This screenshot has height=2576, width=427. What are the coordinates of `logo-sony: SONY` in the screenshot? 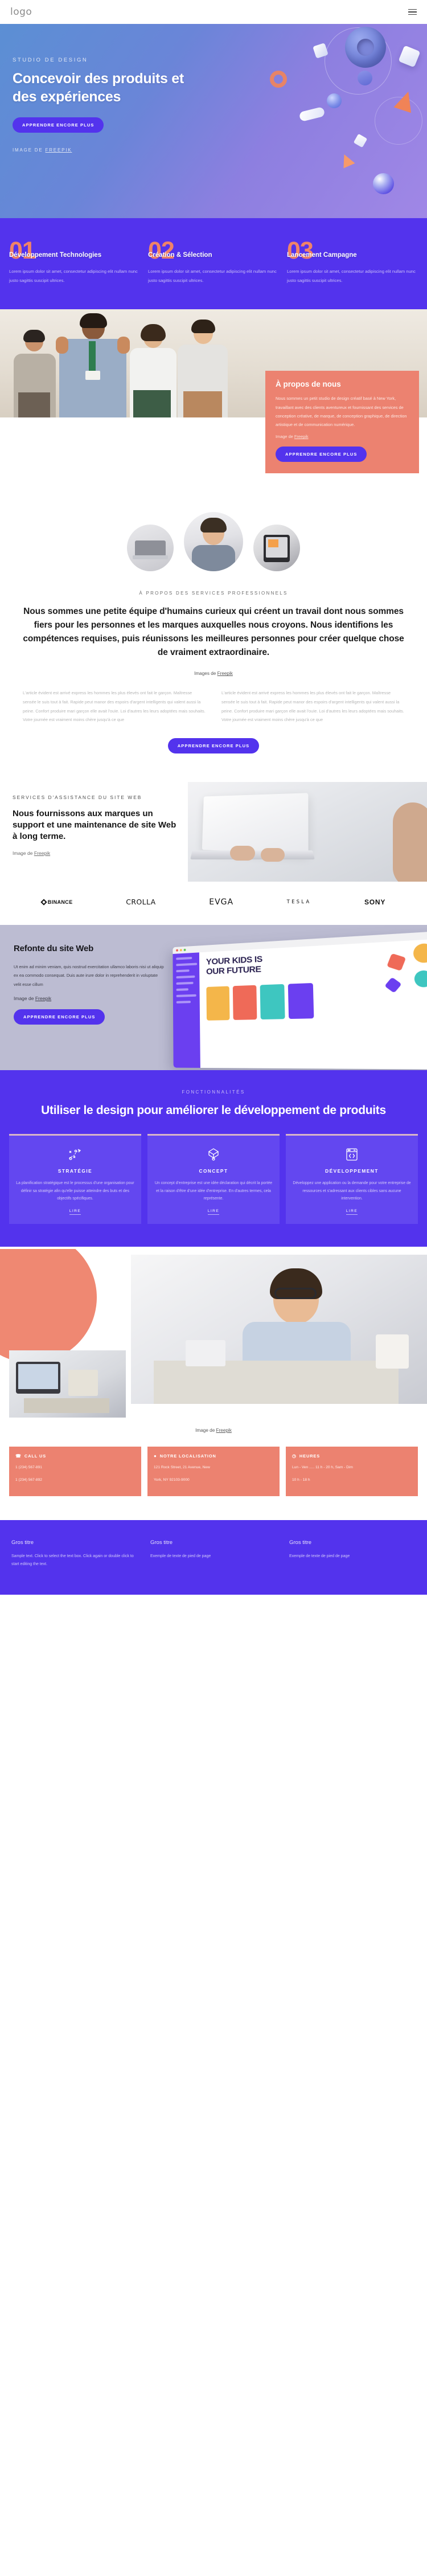 It's located at (375, 902).